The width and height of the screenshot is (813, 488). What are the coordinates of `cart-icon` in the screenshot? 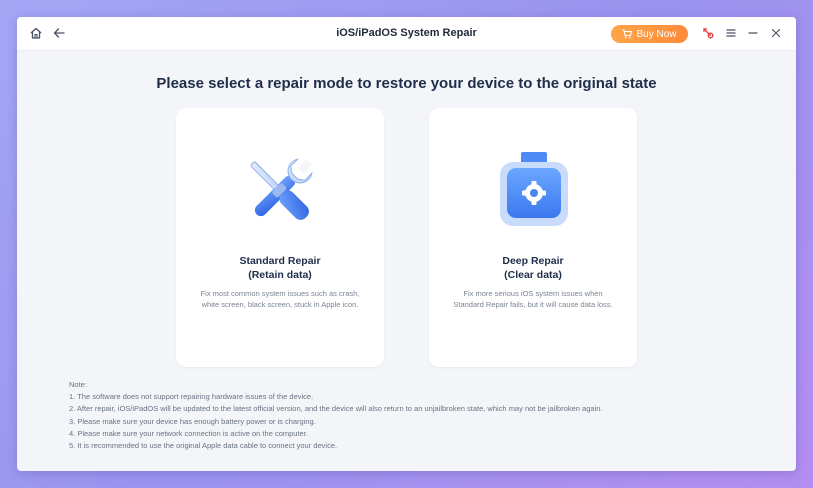 It's located at (627, 34).